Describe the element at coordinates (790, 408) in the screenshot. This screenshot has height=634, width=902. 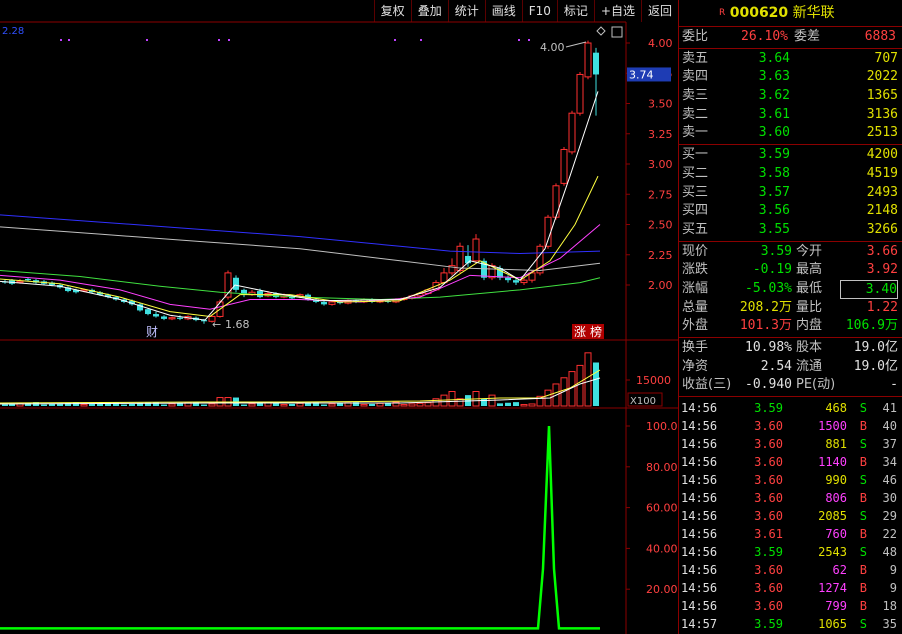
I see `tick-row: 14:56 3.59 468 S 41` at that location.